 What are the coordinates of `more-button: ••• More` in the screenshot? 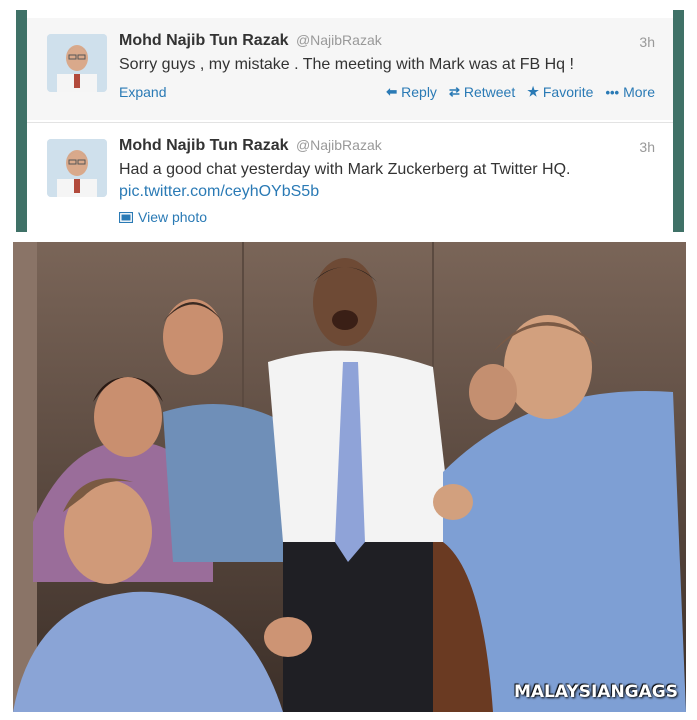 It's located at (630, 92).